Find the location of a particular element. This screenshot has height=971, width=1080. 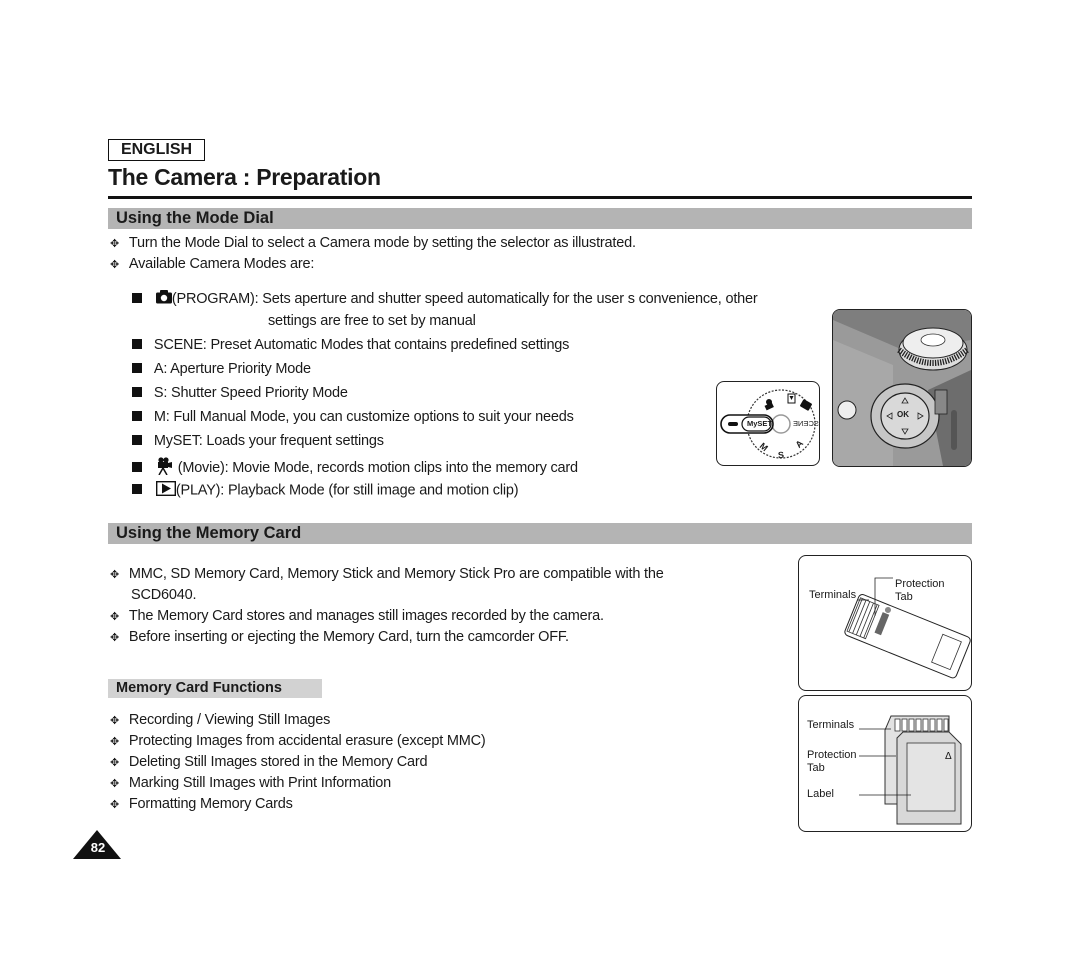

title-divider is located at coordinates (540, 197).